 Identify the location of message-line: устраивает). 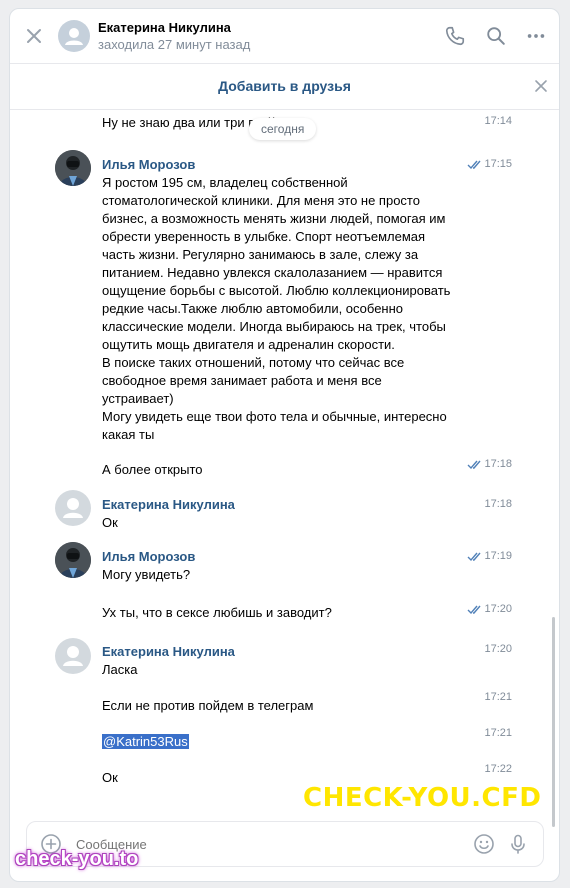
(138, 398).